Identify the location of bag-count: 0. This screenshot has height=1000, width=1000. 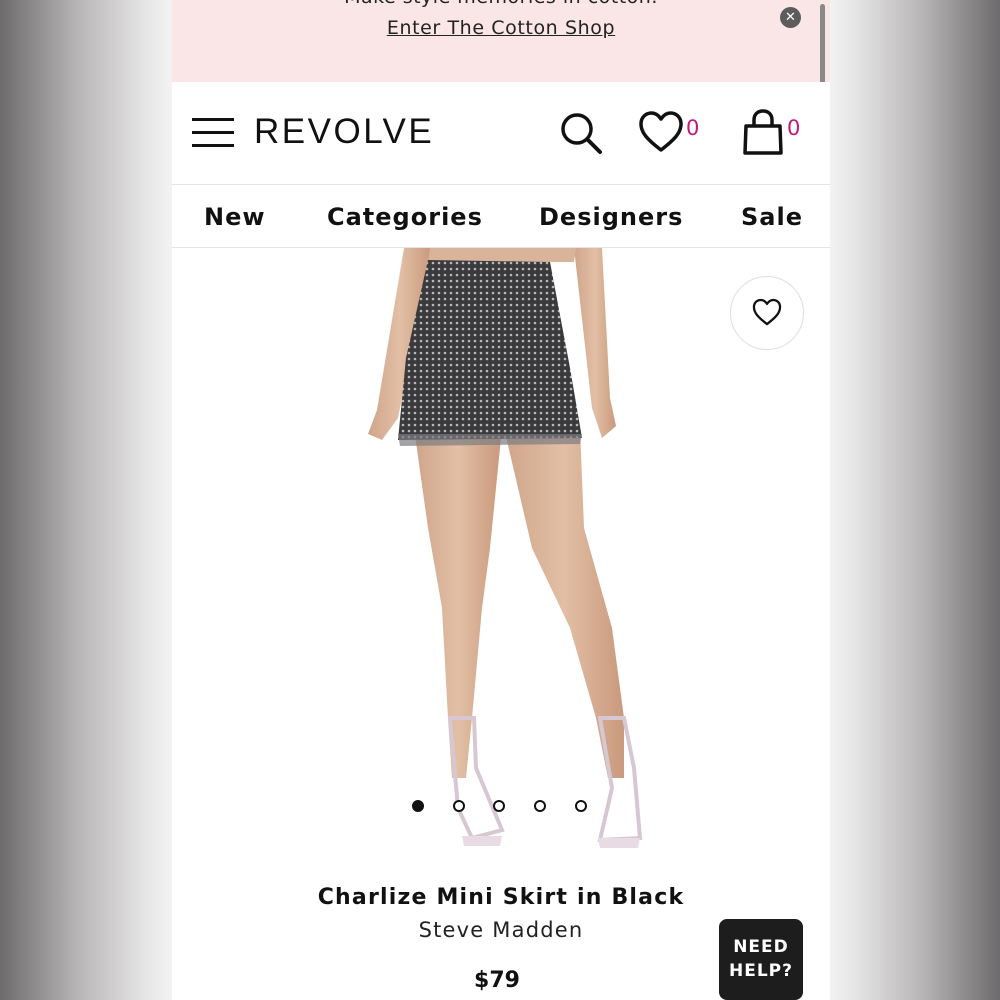
(794, 128).